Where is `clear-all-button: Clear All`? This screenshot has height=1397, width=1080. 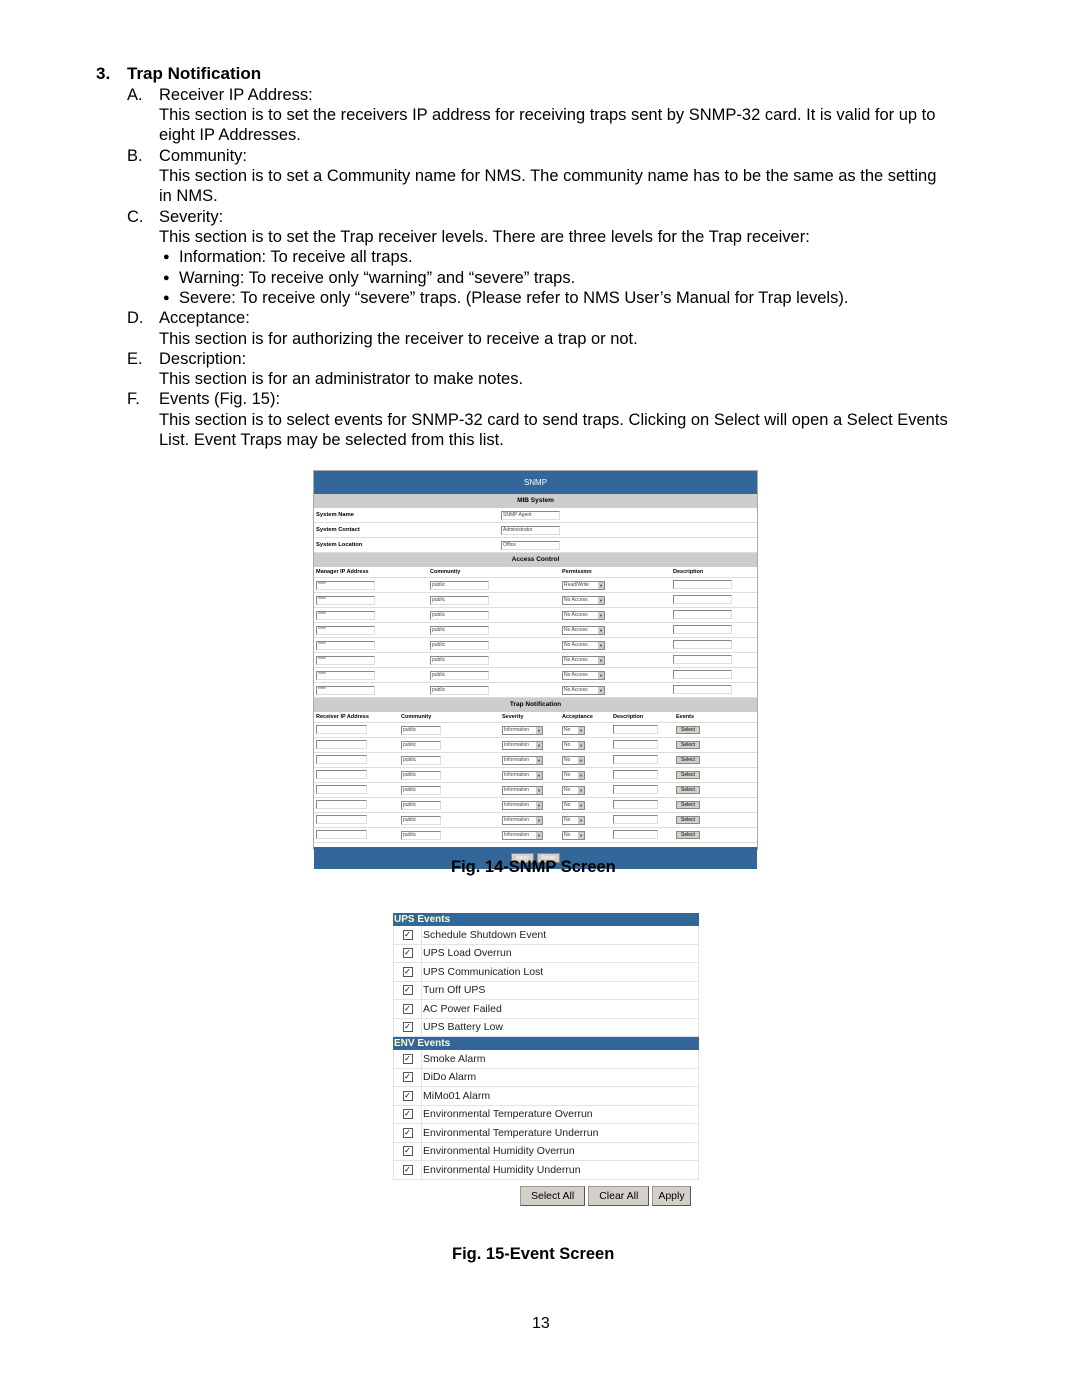 clear-all-button: Clear All is located at coordinates (619, 1196).